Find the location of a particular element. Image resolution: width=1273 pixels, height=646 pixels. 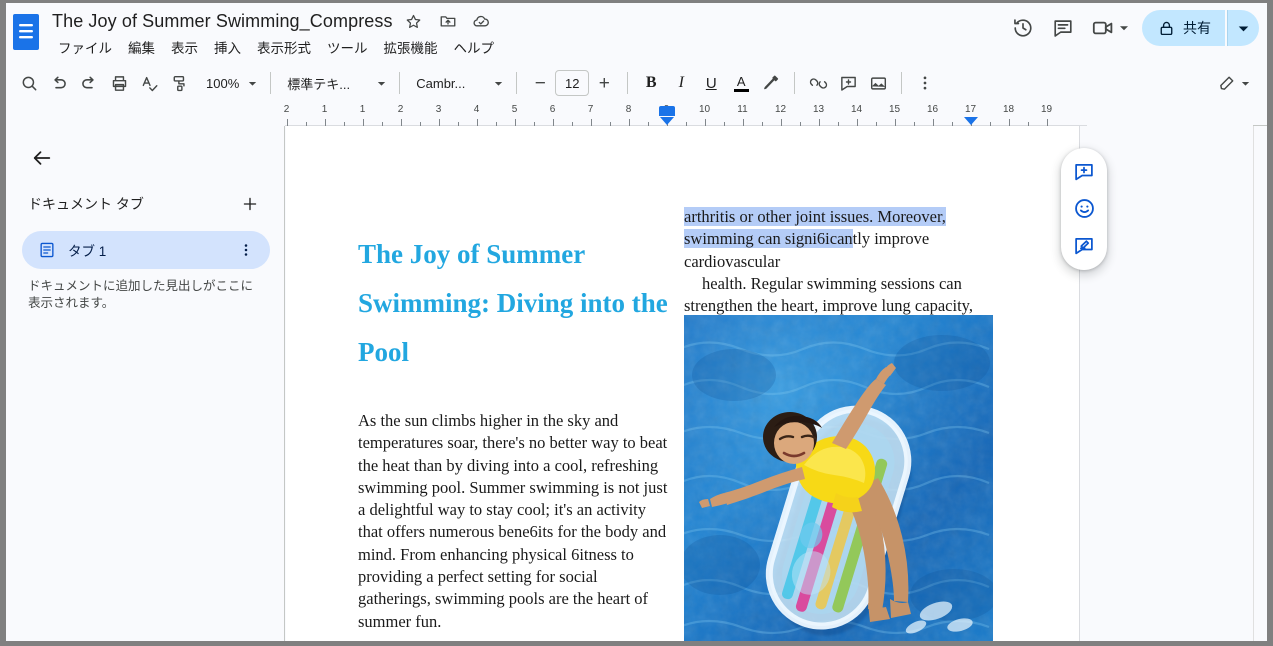

spellcheck-icon is located at coordinates (149, 83).